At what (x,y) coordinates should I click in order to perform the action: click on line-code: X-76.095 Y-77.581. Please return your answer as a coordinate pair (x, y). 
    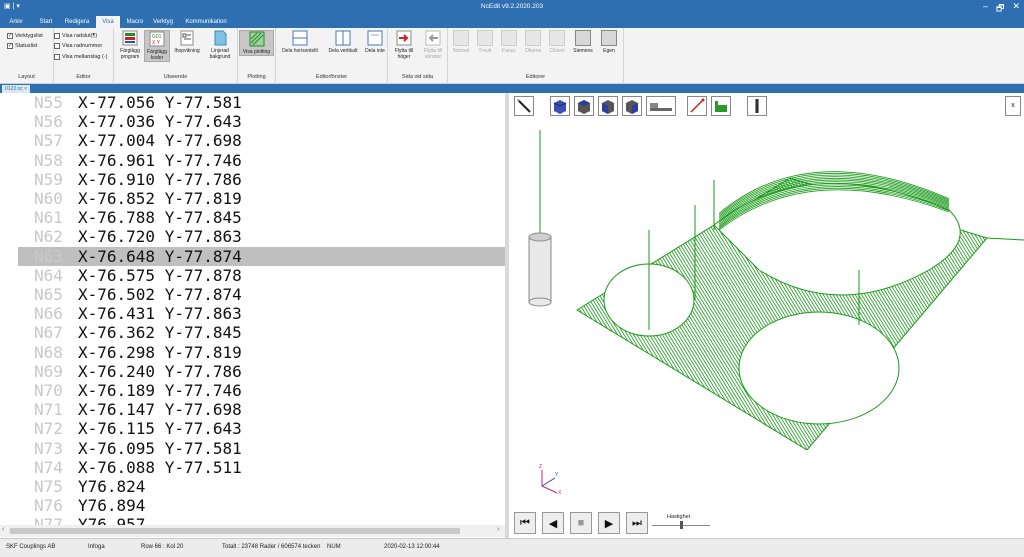
    Looking at the image, I should click on (160, 448).